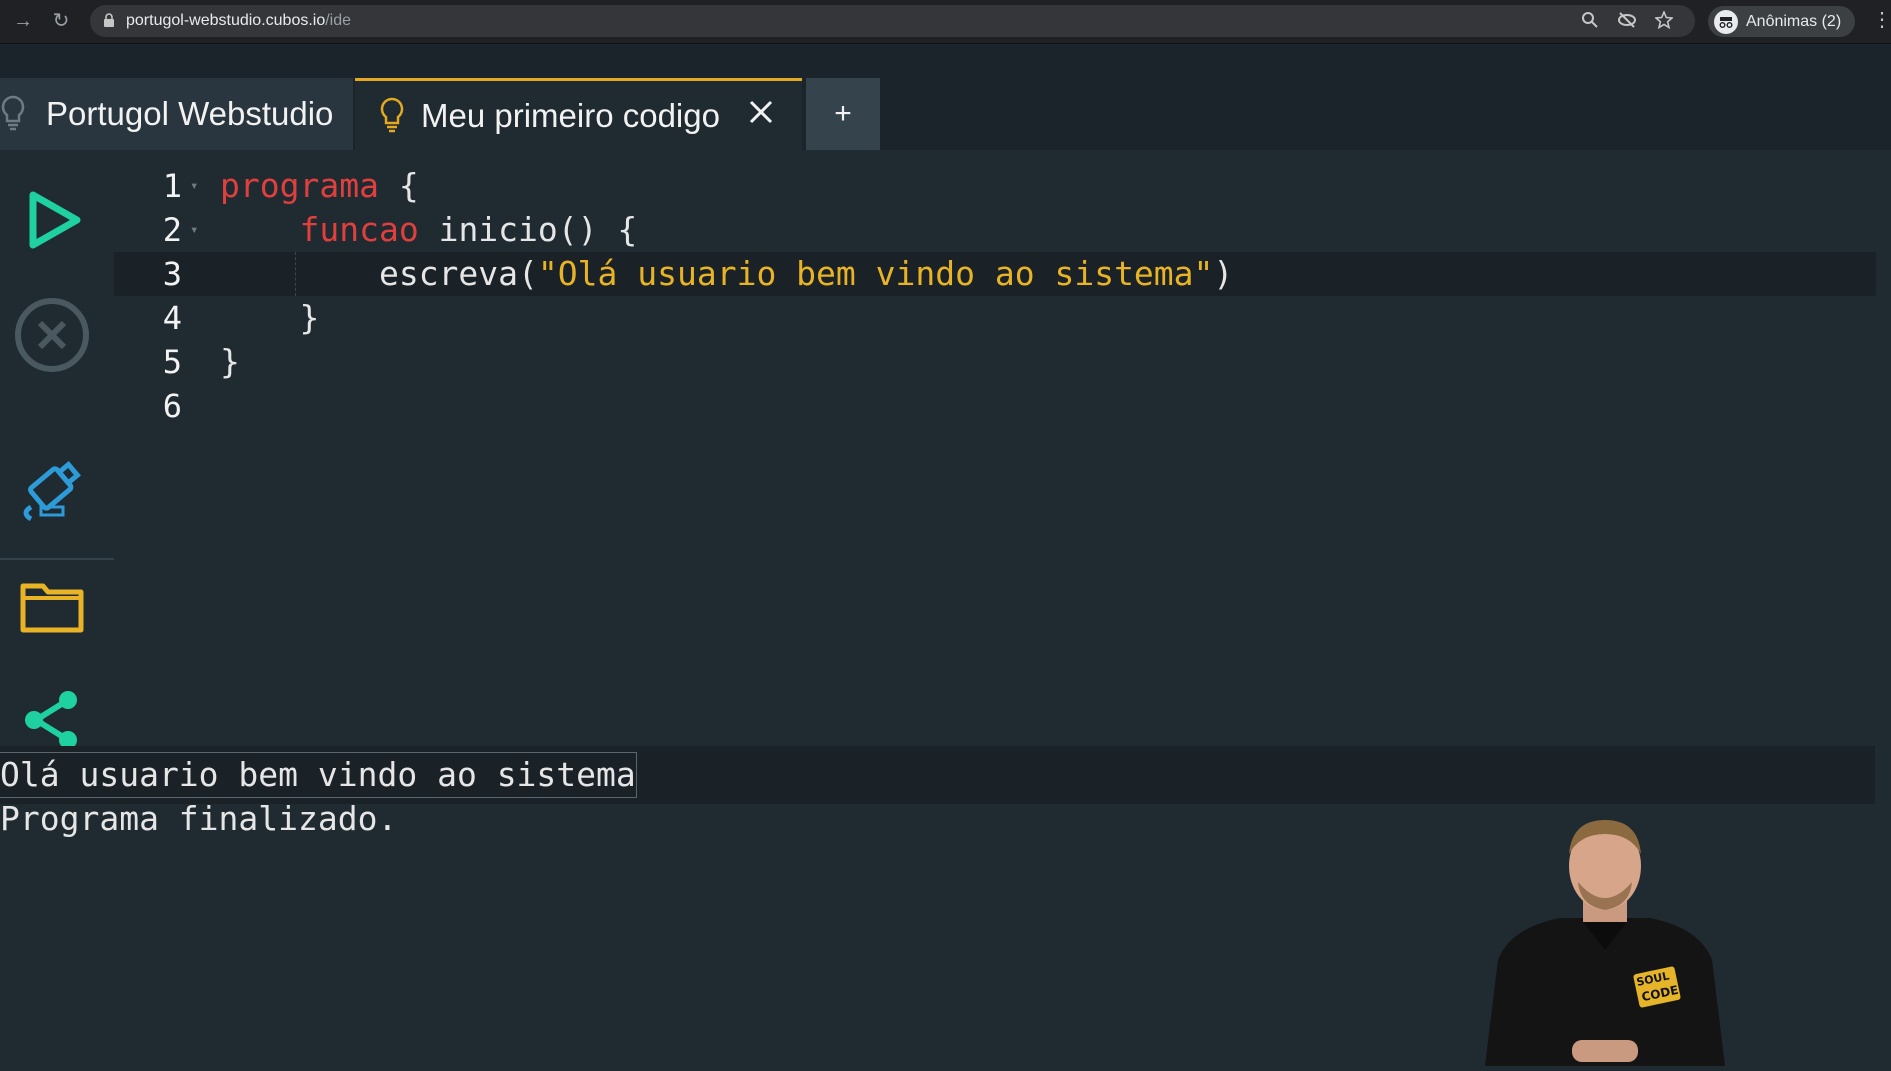 The height and width of the screenshot is (1071, 1891). What do you see at coordinates (61, 21) in the screenshot?
I see `reload-icon: ↻` at bounding box center [61, 21].